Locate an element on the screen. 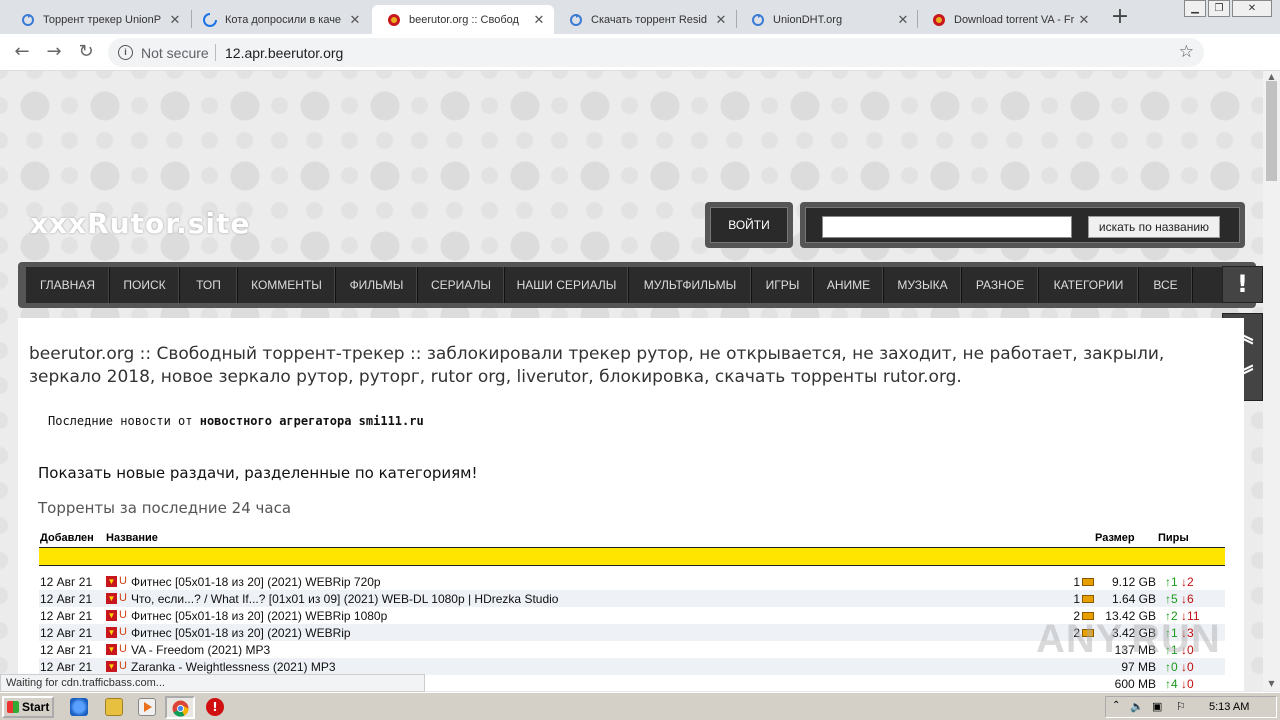 The width and height of the screenshot is (1280, 720). news-source-link: новостного агрегатора smi111.ru is located at coordinates (312, 421).